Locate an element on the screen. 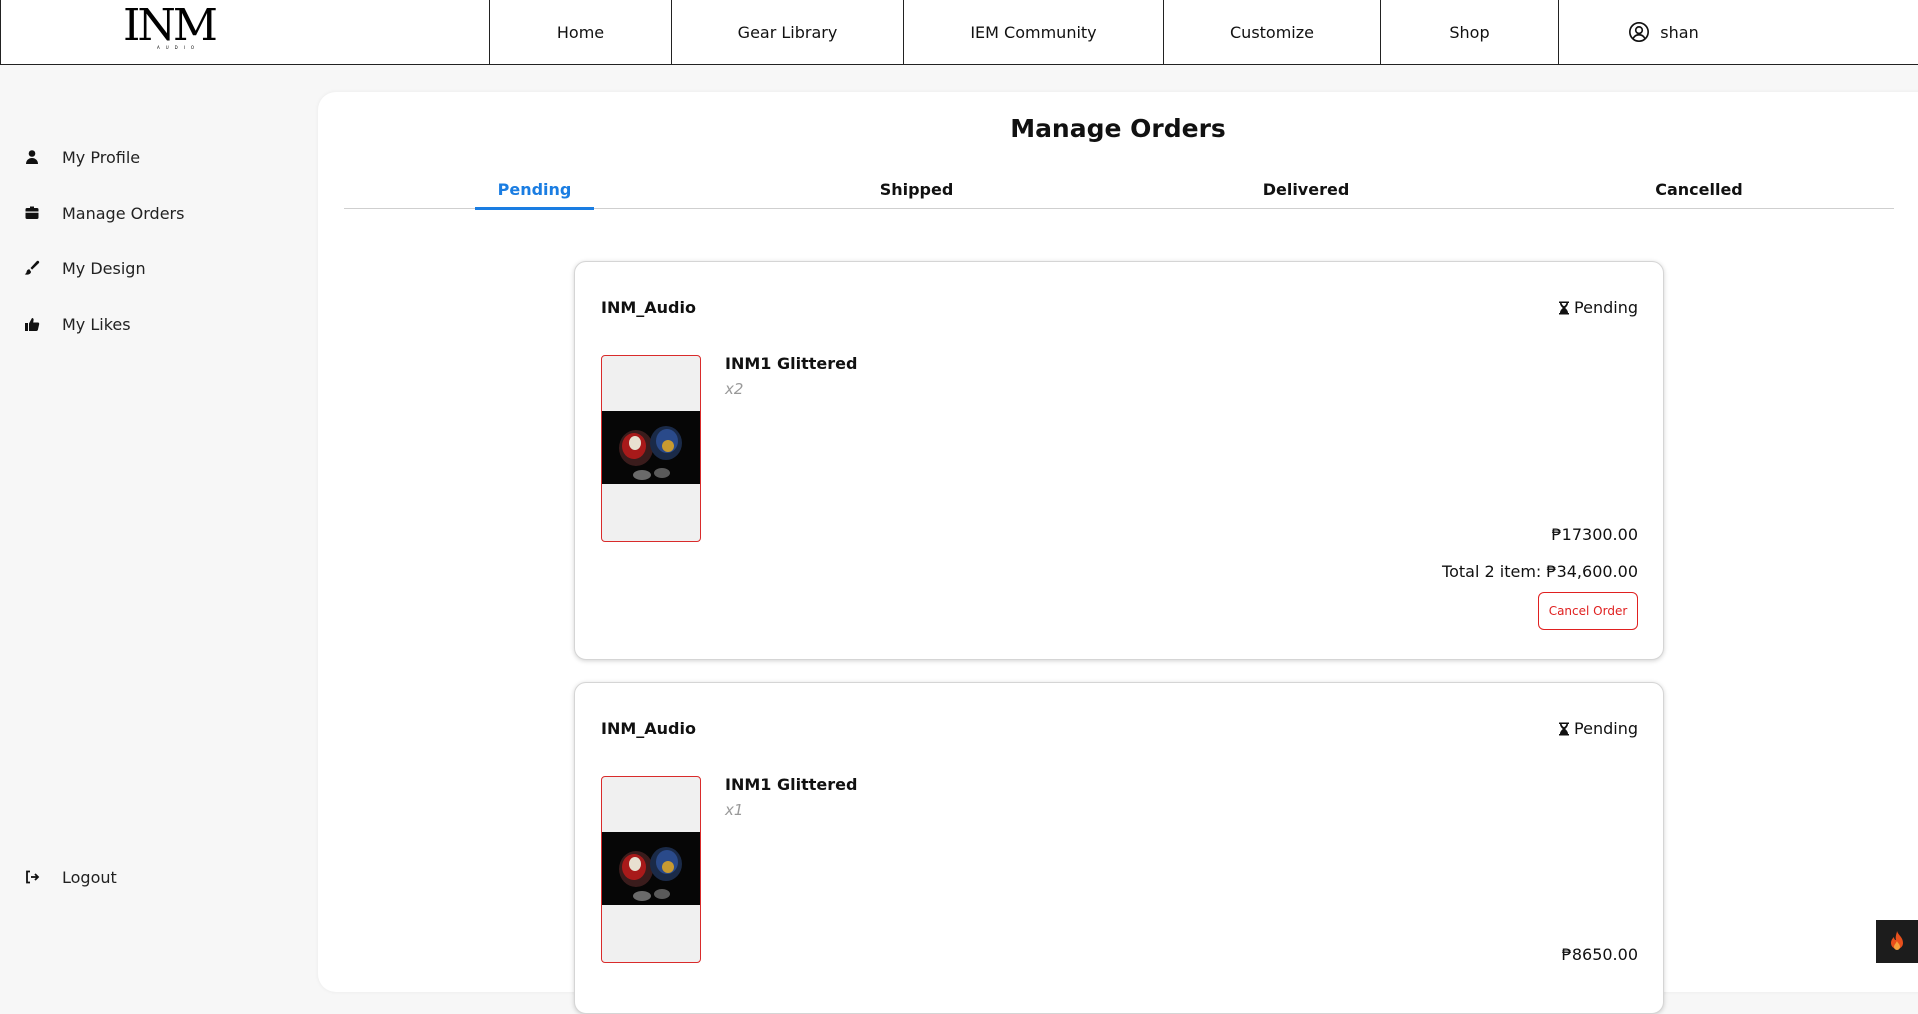 Image resolution: width=1918 pixels, height=1014 pixels. tab-pending: Pending is located at coordinates (534, 191).